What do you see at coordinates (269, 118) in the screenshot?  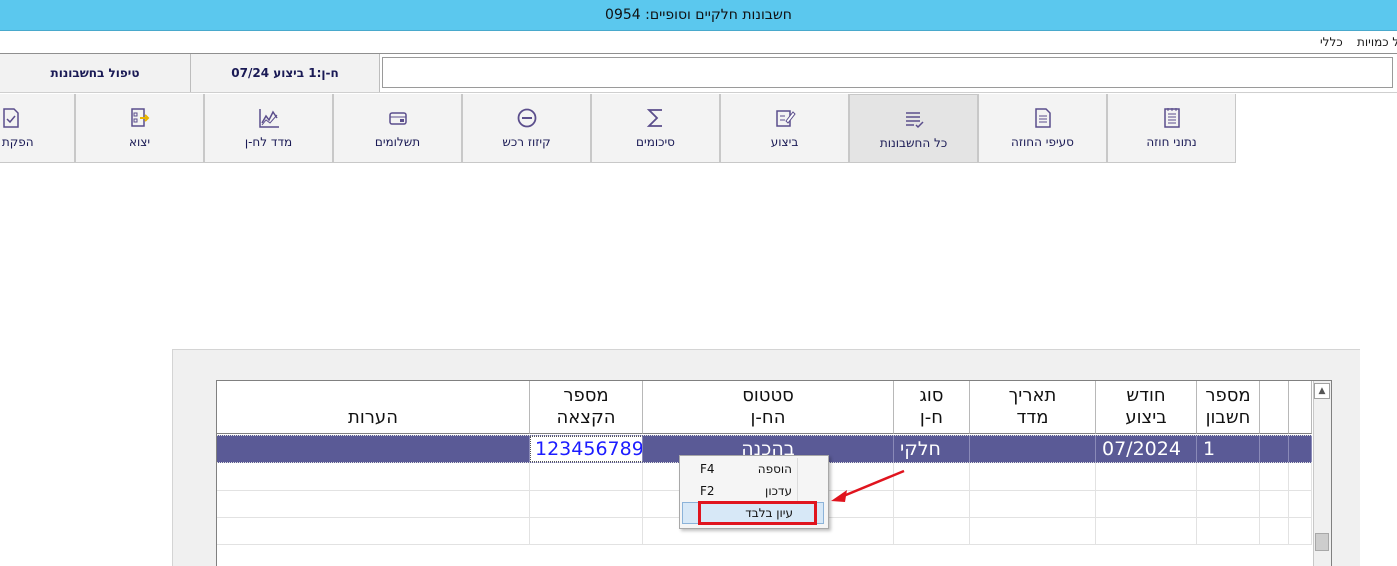 I see `line-chart-icon` at bounding box center [269, 118].